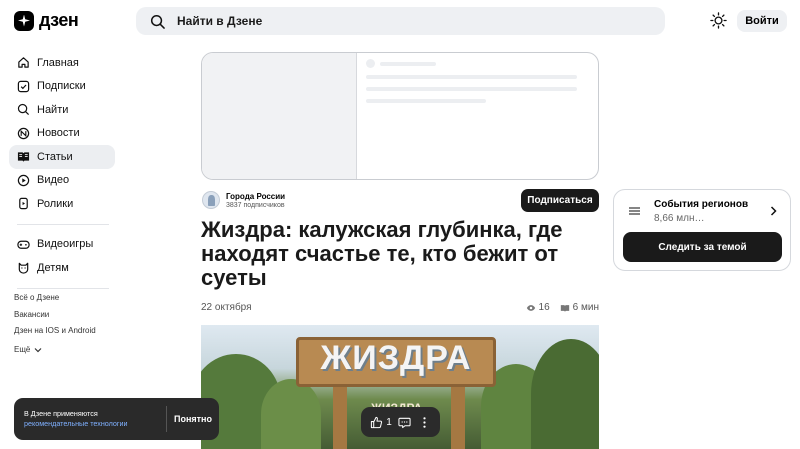 The height and width of the screenshot is (449, 800). Describe the element at coordinates (23, 133) in the screenshot. I see `news-icon` at that location.